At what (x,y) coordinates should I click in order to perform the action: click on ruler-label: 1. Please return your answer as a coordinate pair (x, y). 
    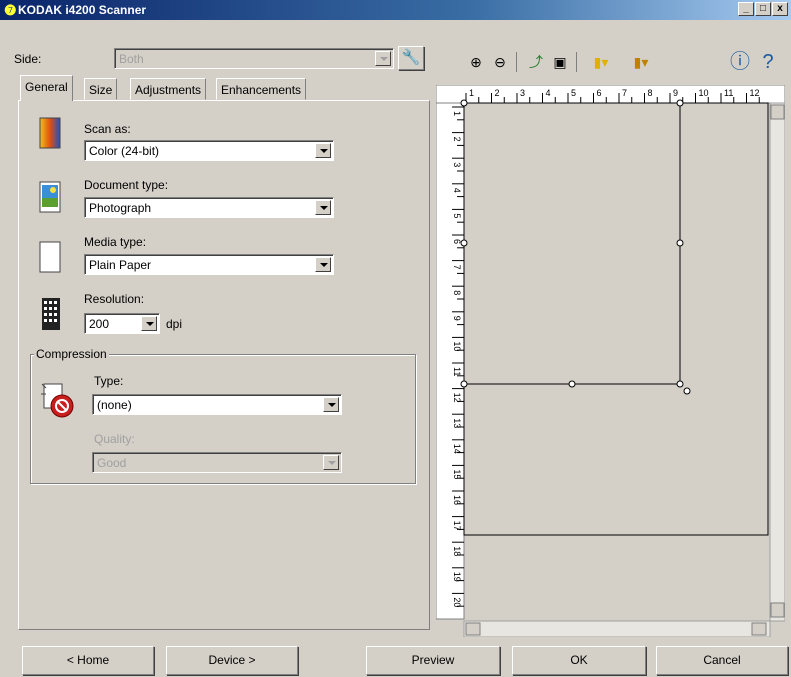
    Looking at the image, I should click on (471, 93).